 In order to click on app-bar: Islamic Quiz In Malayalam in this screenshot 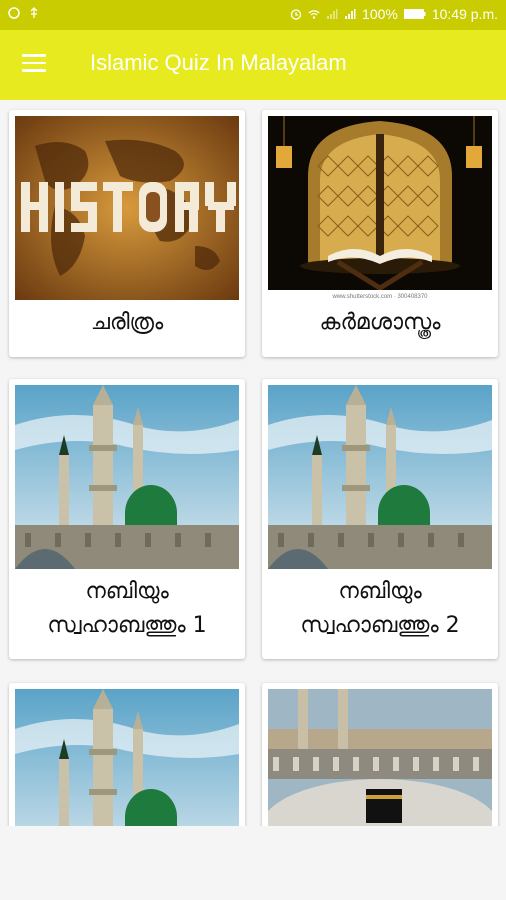, I will do `click(253, 65)`.